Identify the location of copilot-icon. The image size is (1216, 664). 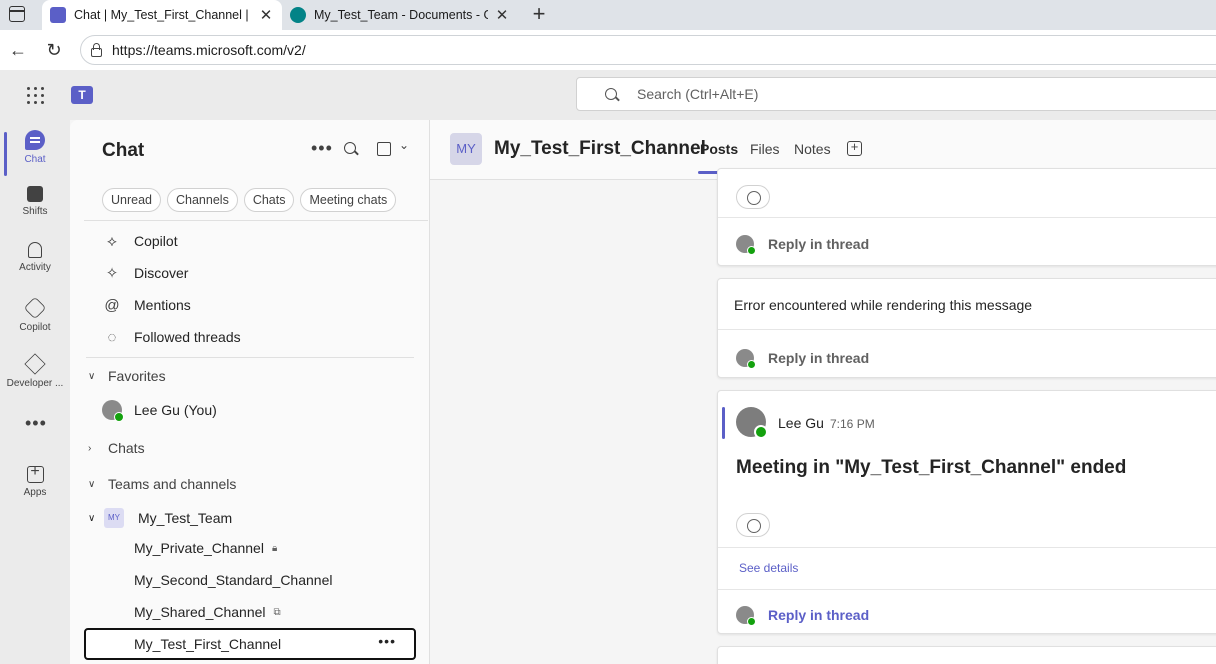
(35, 308).